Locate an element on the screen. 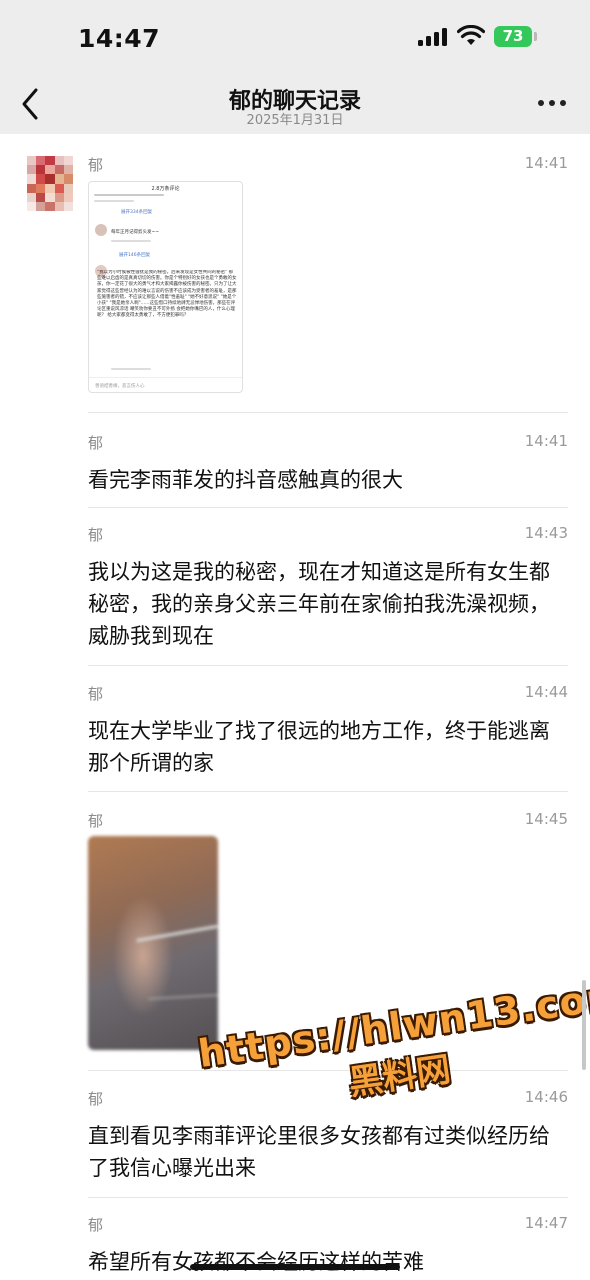 The width and height of the screenshot is (590, 1280). status-time: 14:47 is located at coordinates (119, 38).